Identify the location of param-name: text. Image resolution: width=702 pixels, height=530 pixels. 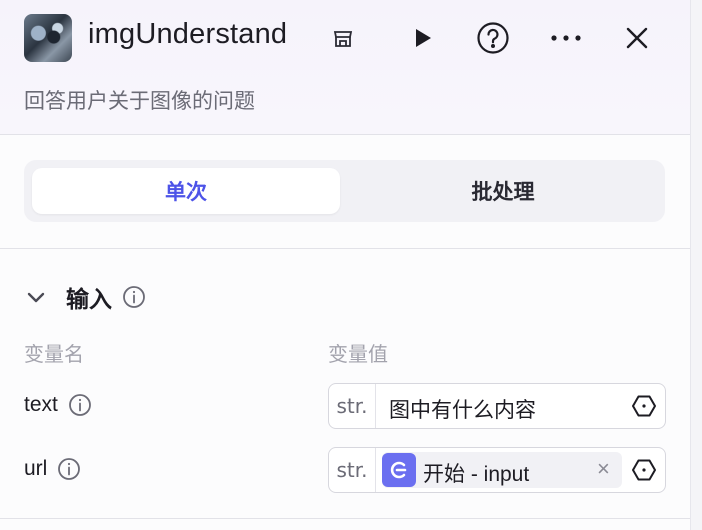
(41, 404).